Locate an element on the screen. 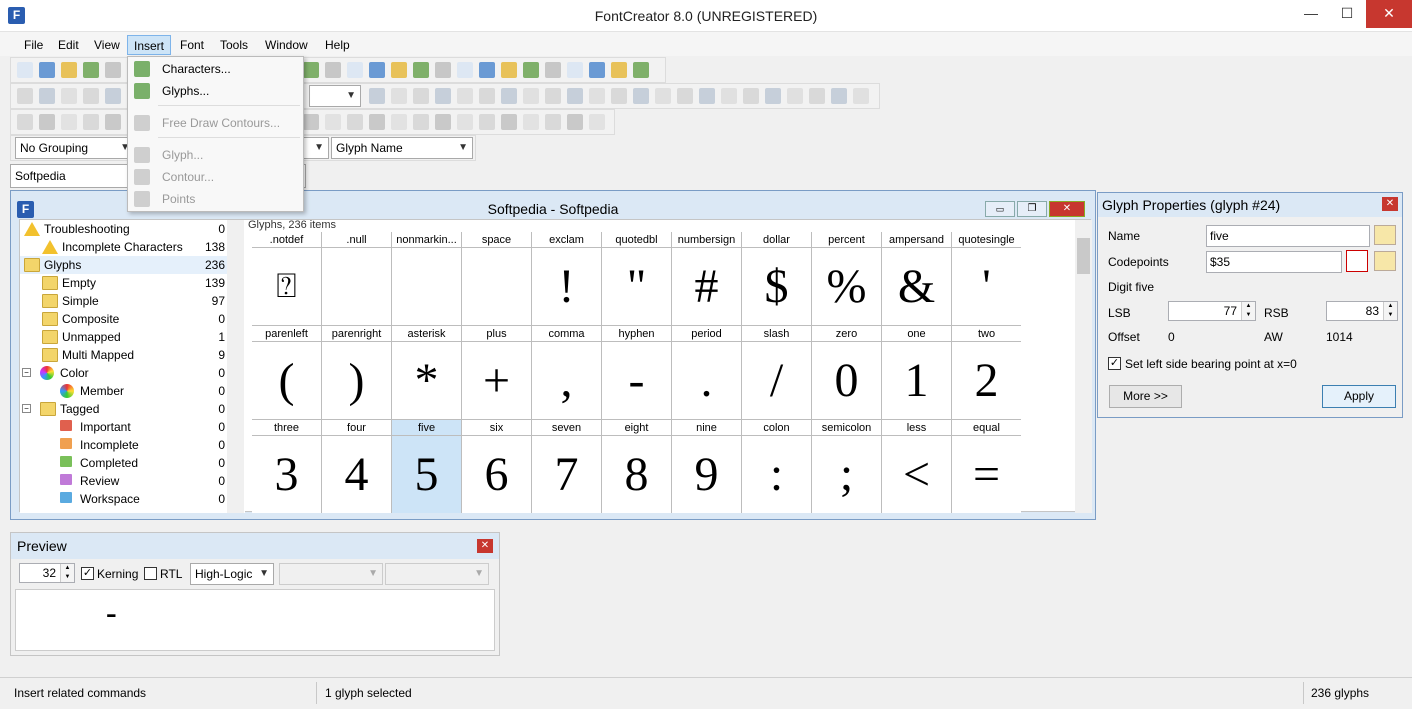 This screenshot has width=1412, height=709. glyph-cell: ampersand & is located at coordinates (917, 279).